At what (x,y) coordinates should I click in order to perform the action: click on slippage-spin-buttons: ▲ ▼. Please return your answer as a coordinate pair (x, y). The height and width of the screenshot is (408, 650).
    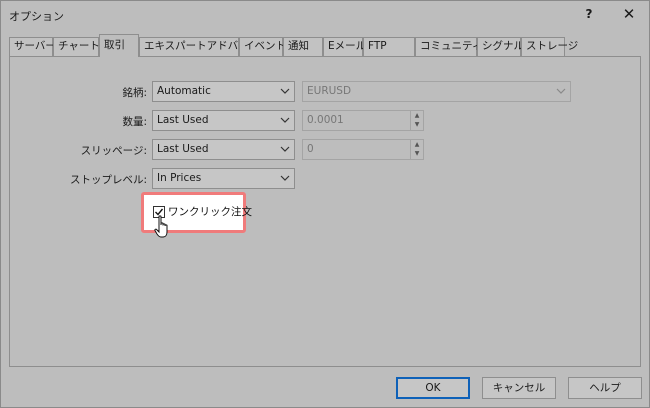
    Looking at the image, I should click on (416, 149).